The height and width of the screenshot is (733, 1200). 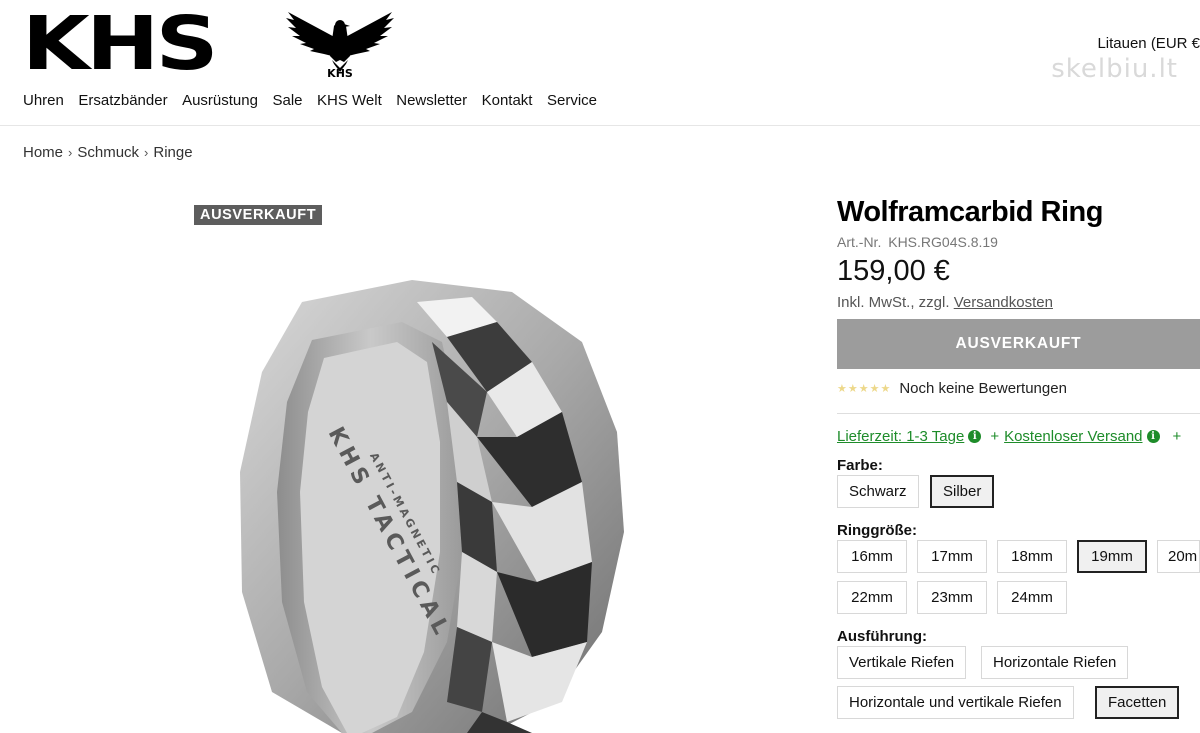 What do you see at coordinates (893, 302) in the screenshot?
I see `tax-text: Inkl. MwSt., zzgl.` at bounding box center [893, 302].